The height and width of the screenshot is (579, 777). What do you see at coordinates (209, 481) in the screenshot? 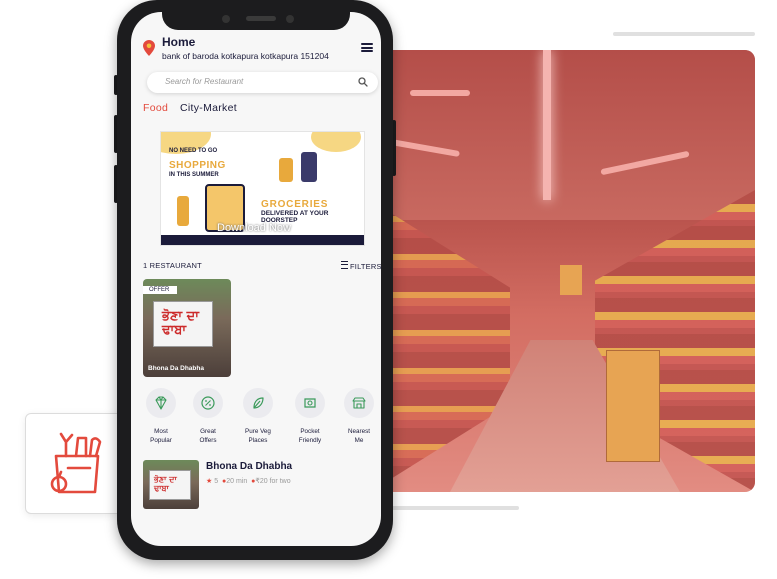
I see `star-icon: ★` at bounding box center [209, 481].